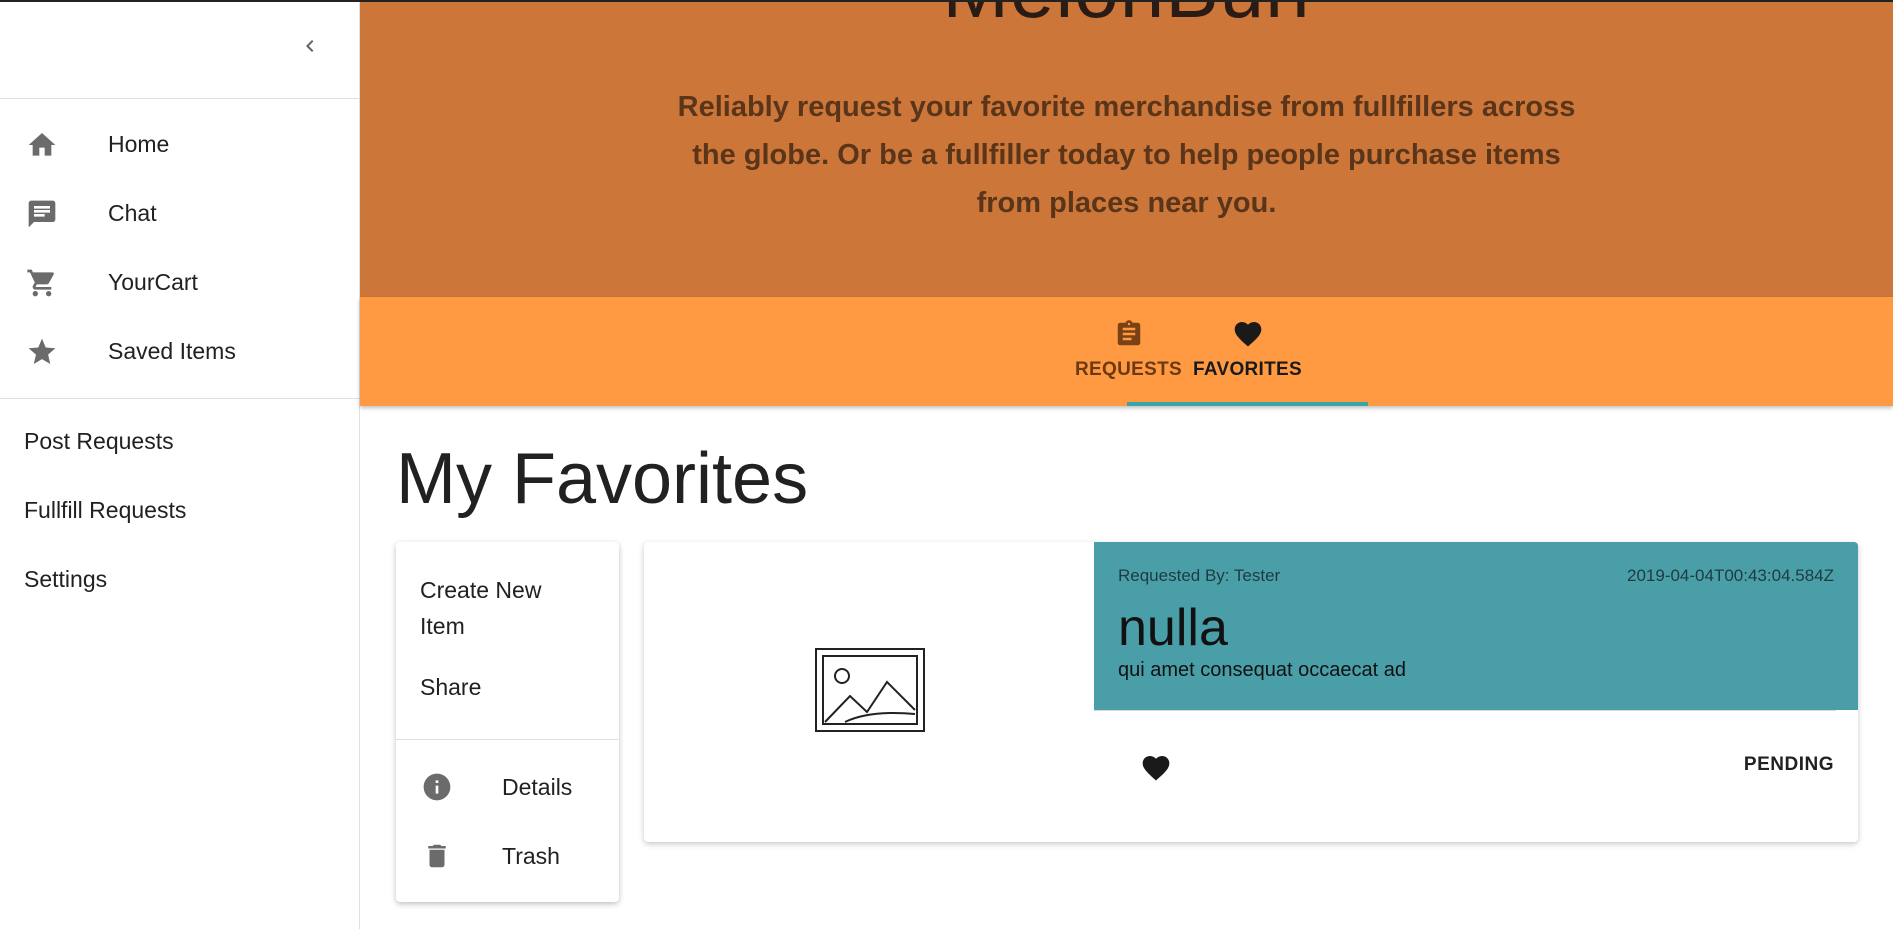 The height and width of the screenshot is (929, 1893). What do you see at coordinates (1247, 351) in the screenshot?
I see `tab-favorites: FAVORITES` at bounding box center [1247, 351].